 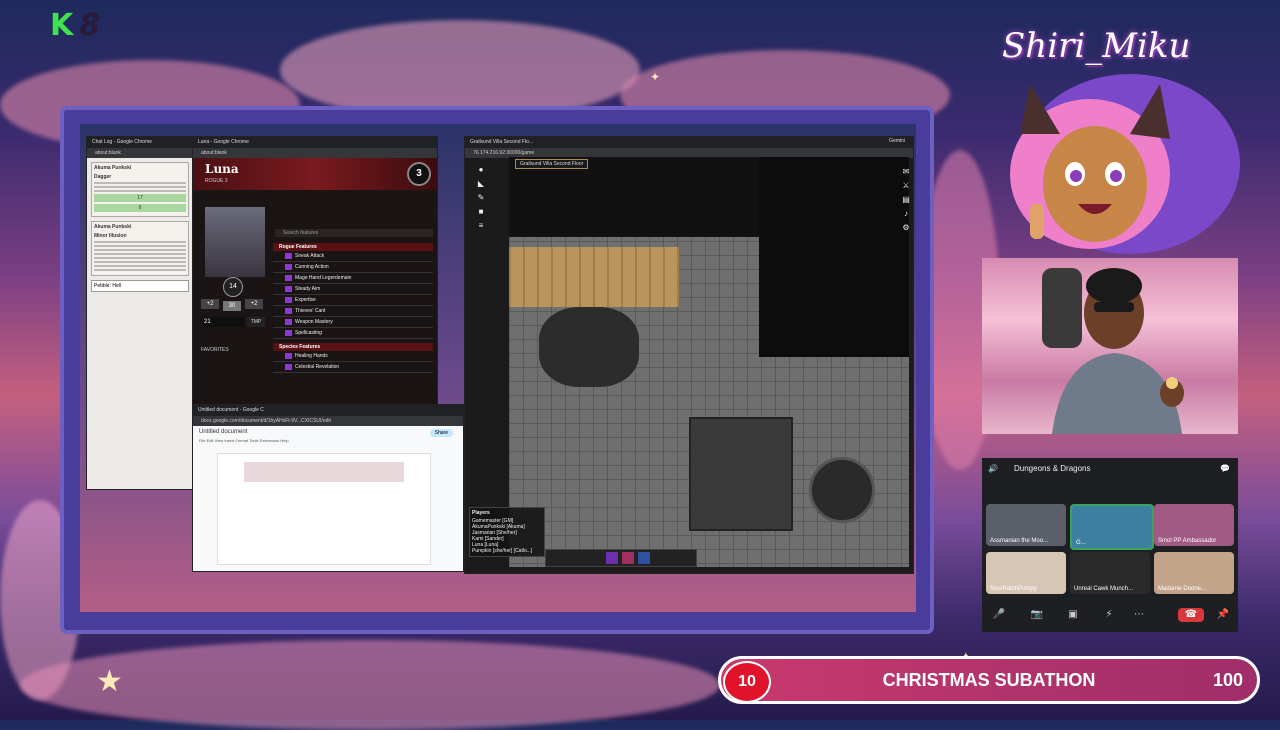 I want to click on scenes-icon: ▤, so click(x=906, y=200).